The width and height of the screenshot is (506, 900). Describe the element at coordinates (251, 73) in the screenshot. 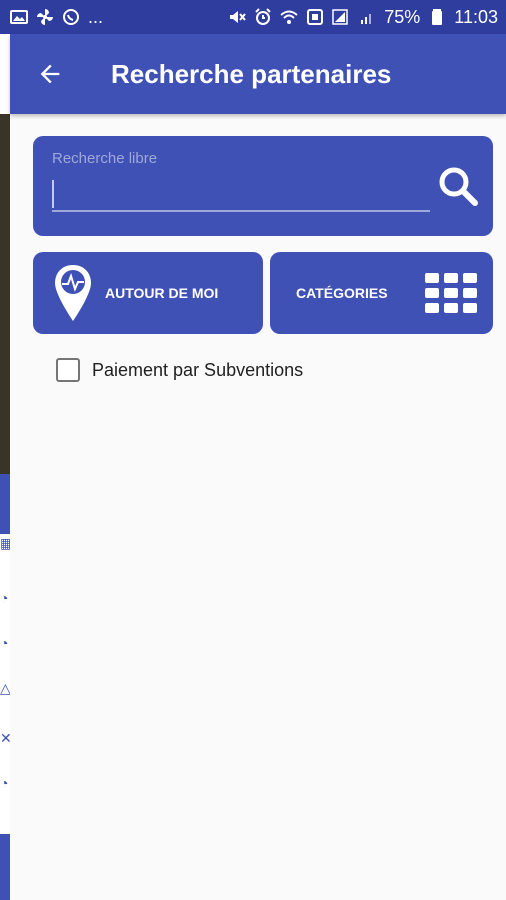

I see `page-title: Recherche partenaires` at that location.